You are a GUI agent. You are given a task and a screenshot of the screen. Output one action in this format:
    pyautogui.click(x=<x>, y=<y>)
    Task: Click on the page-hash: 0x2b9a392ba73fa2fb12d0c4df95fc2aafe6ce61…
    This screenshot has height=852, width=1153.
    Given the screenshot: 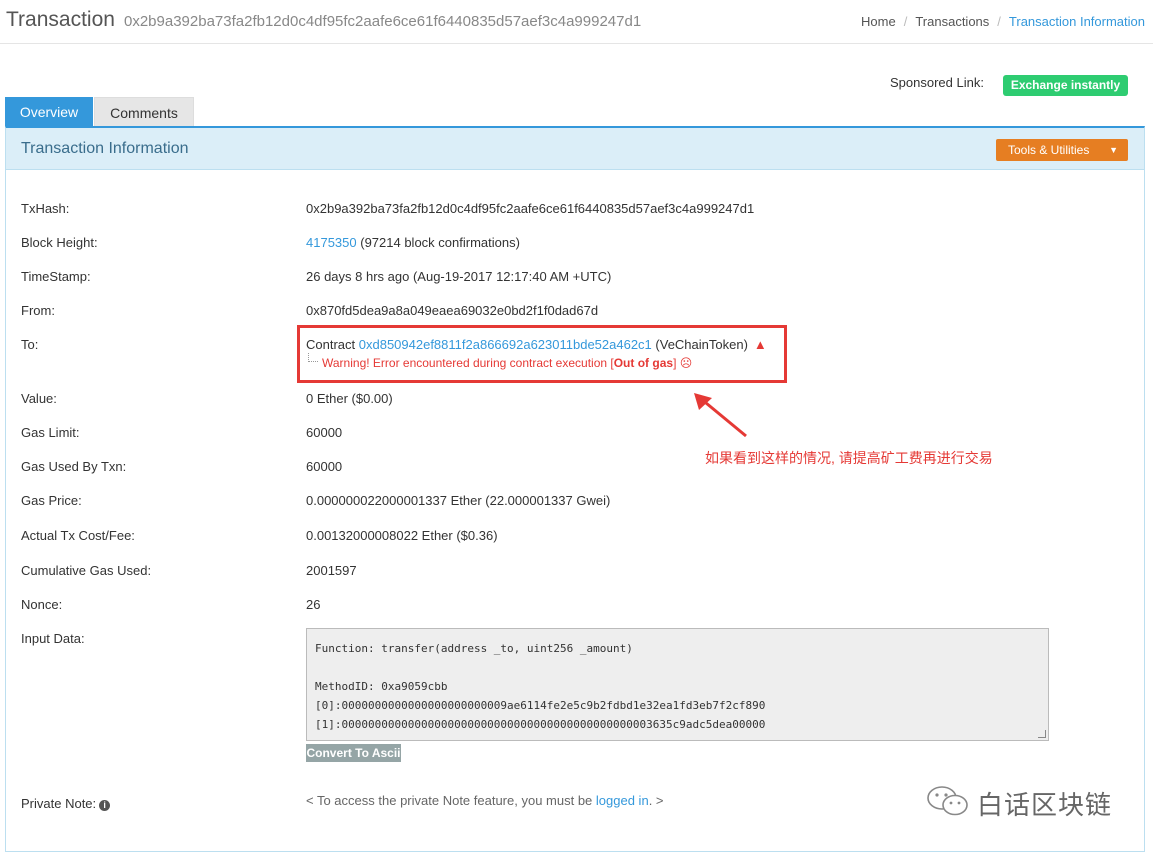 What is the action you would take?
    pyautogui.click(x=383, y=21)
    